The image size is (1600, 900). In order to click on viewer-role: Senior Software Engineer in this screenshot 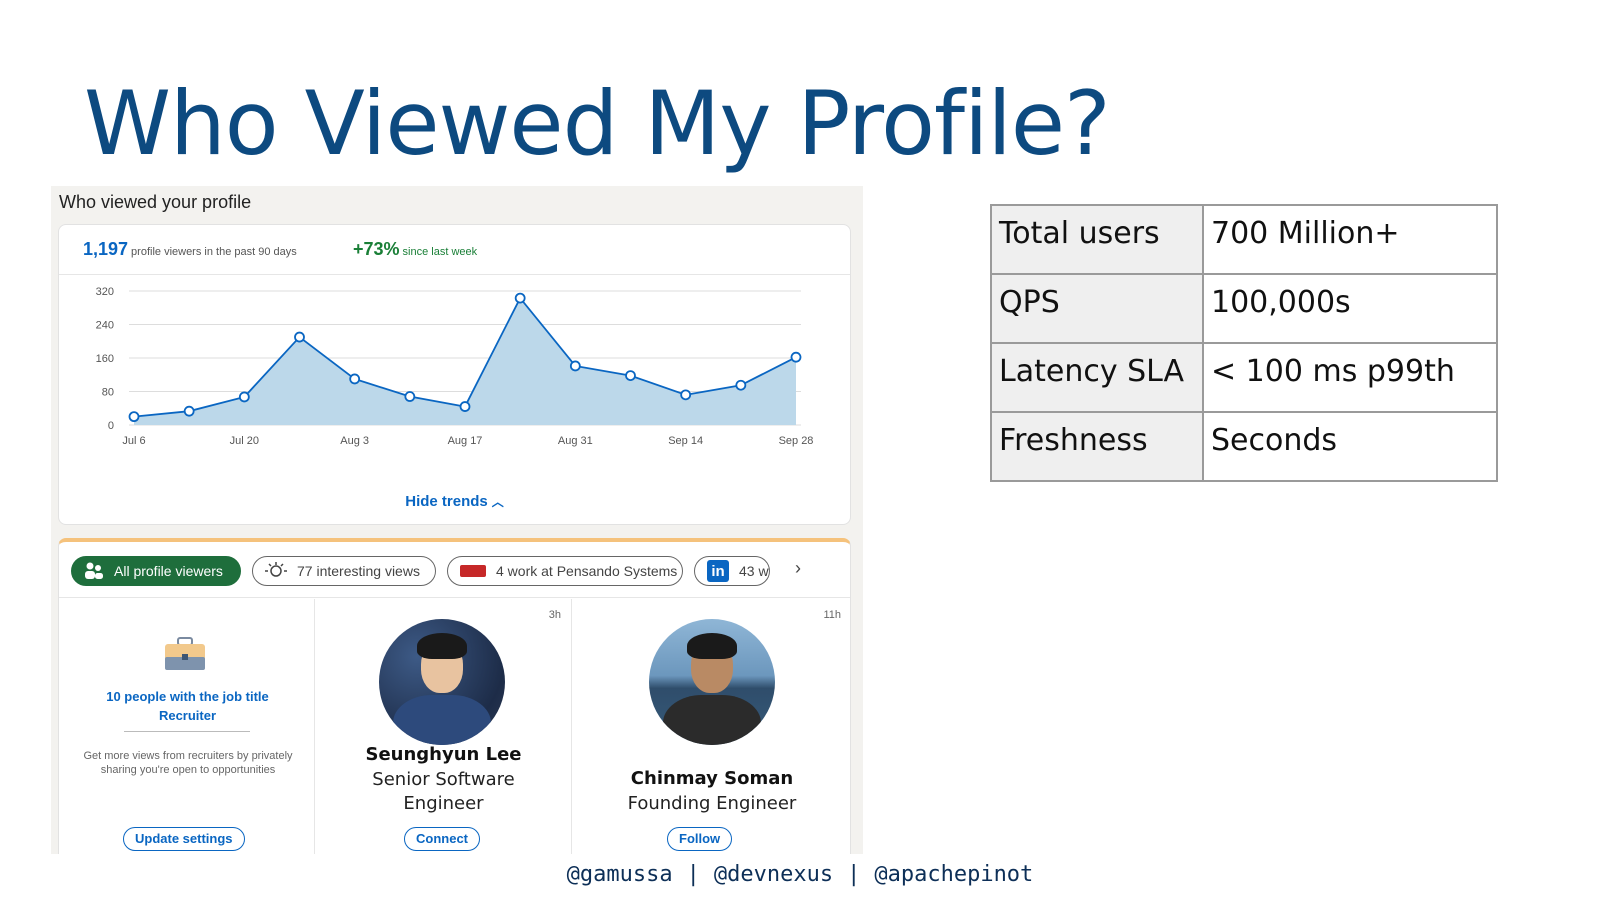, I will do `click(443, 791)`.